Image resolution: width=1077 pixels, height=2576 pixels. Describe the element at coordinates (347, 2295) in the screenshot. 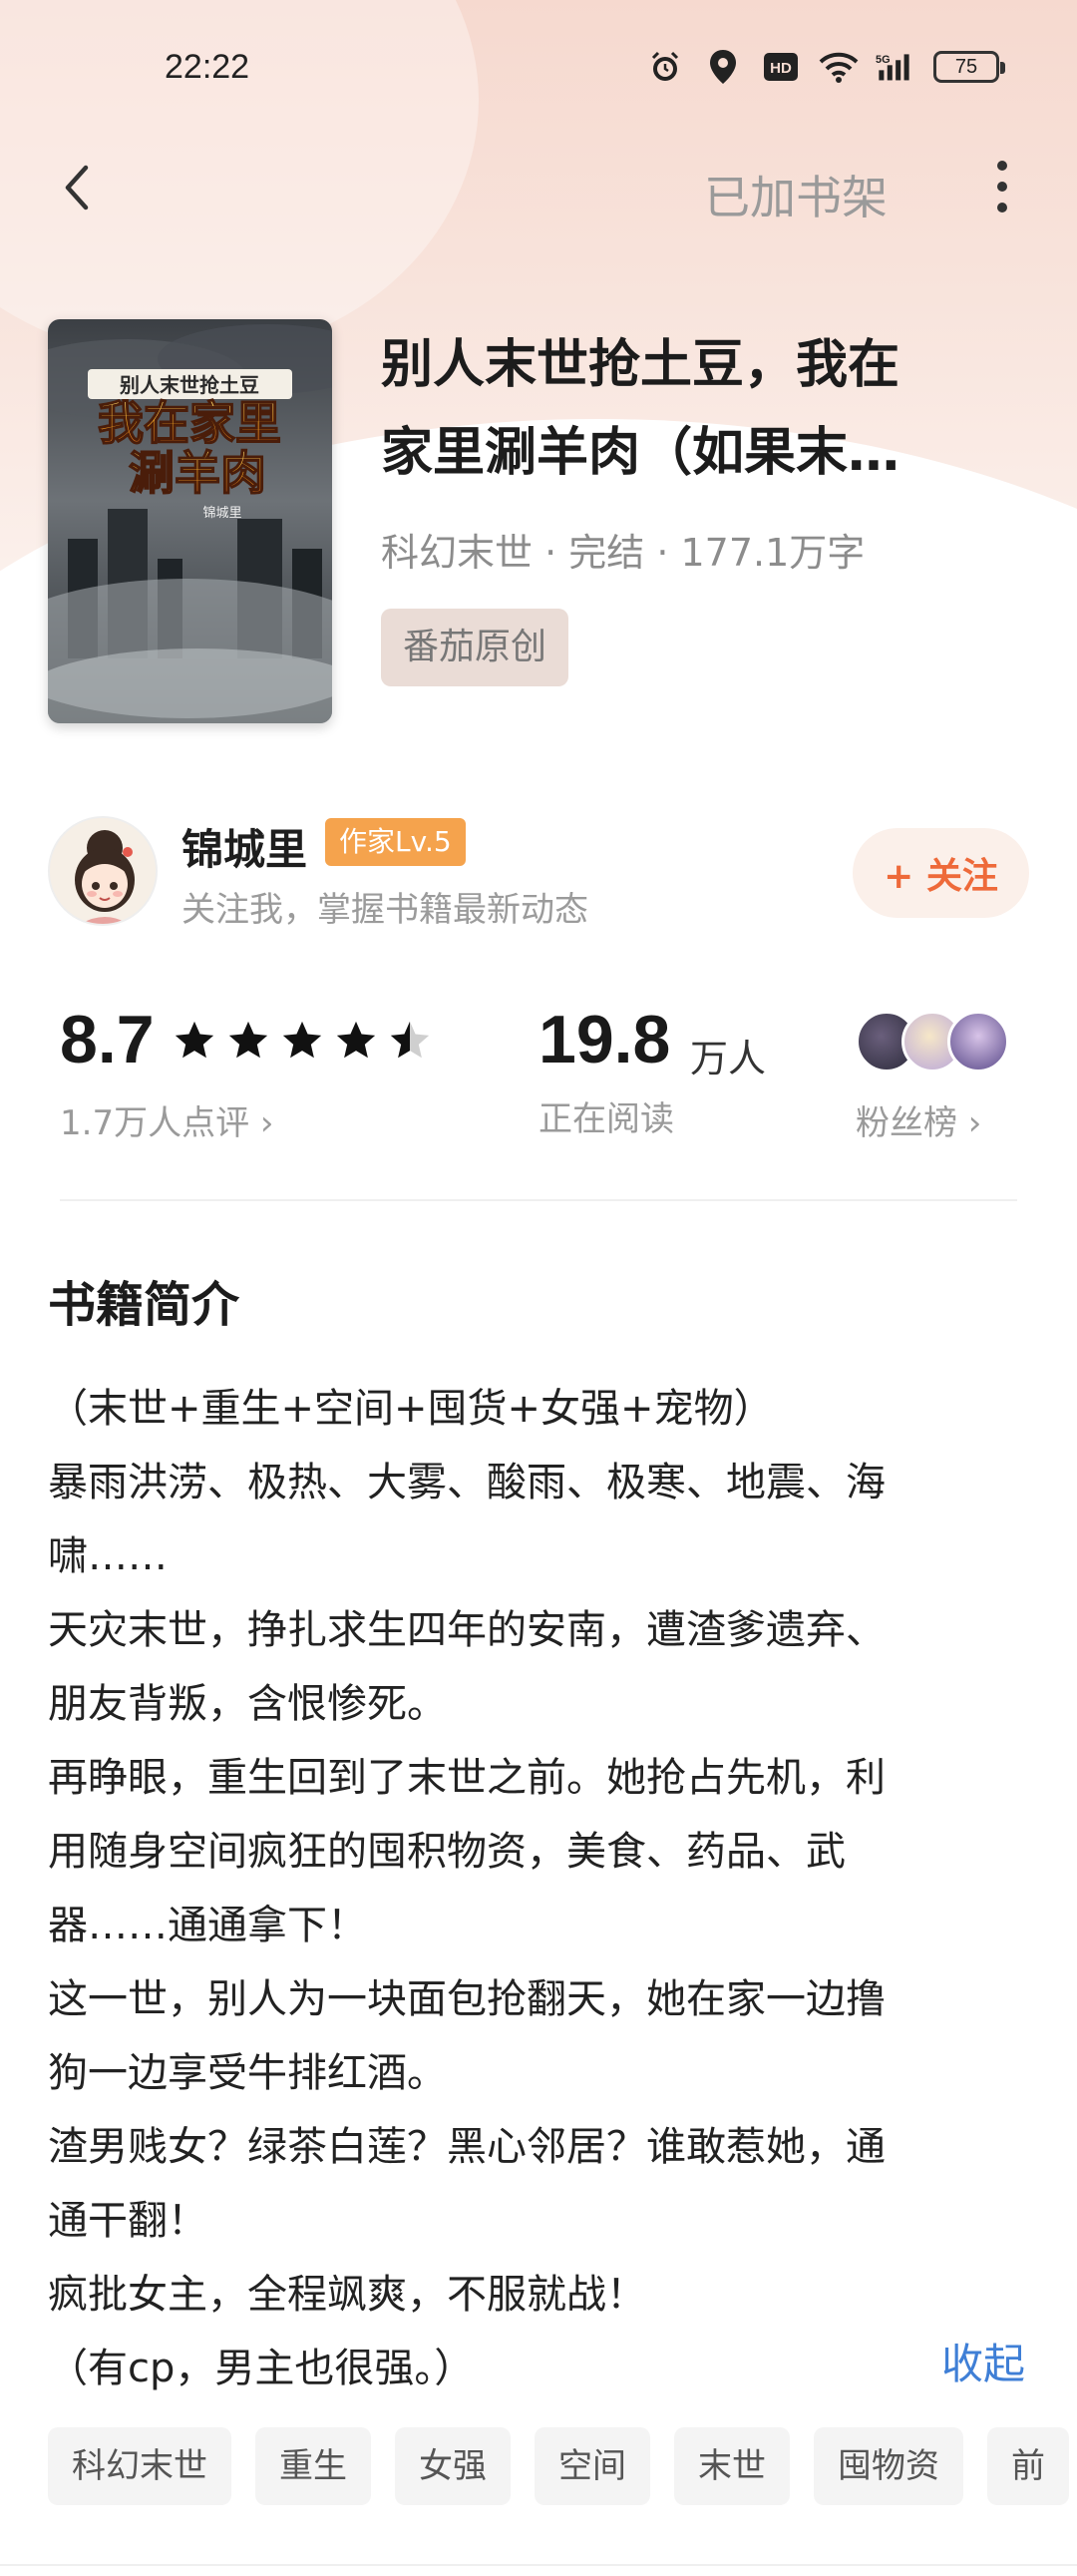

I see `intro-line: 疯批女主，全程飒爽，不服就战！` at that location.